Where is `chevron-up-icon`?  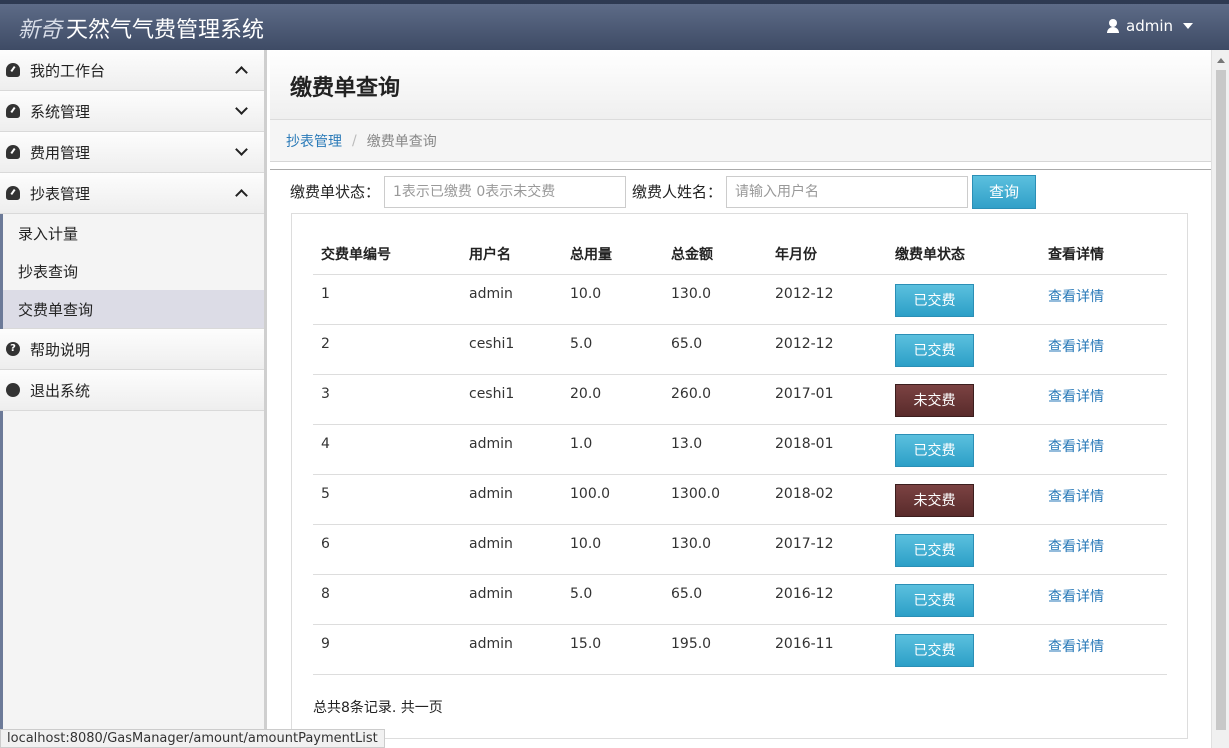
chevron-up-icon is located at coordinates (241, 195).